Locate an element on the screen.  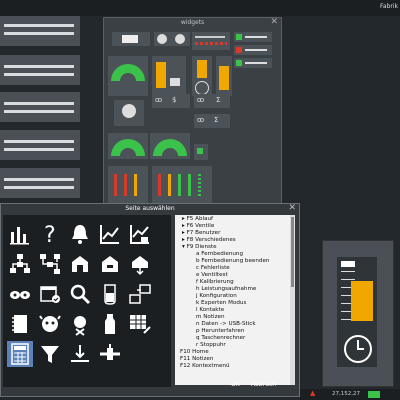
tree-item: ▸ F8 Verschiedenes is located at coordinates (209, 240).